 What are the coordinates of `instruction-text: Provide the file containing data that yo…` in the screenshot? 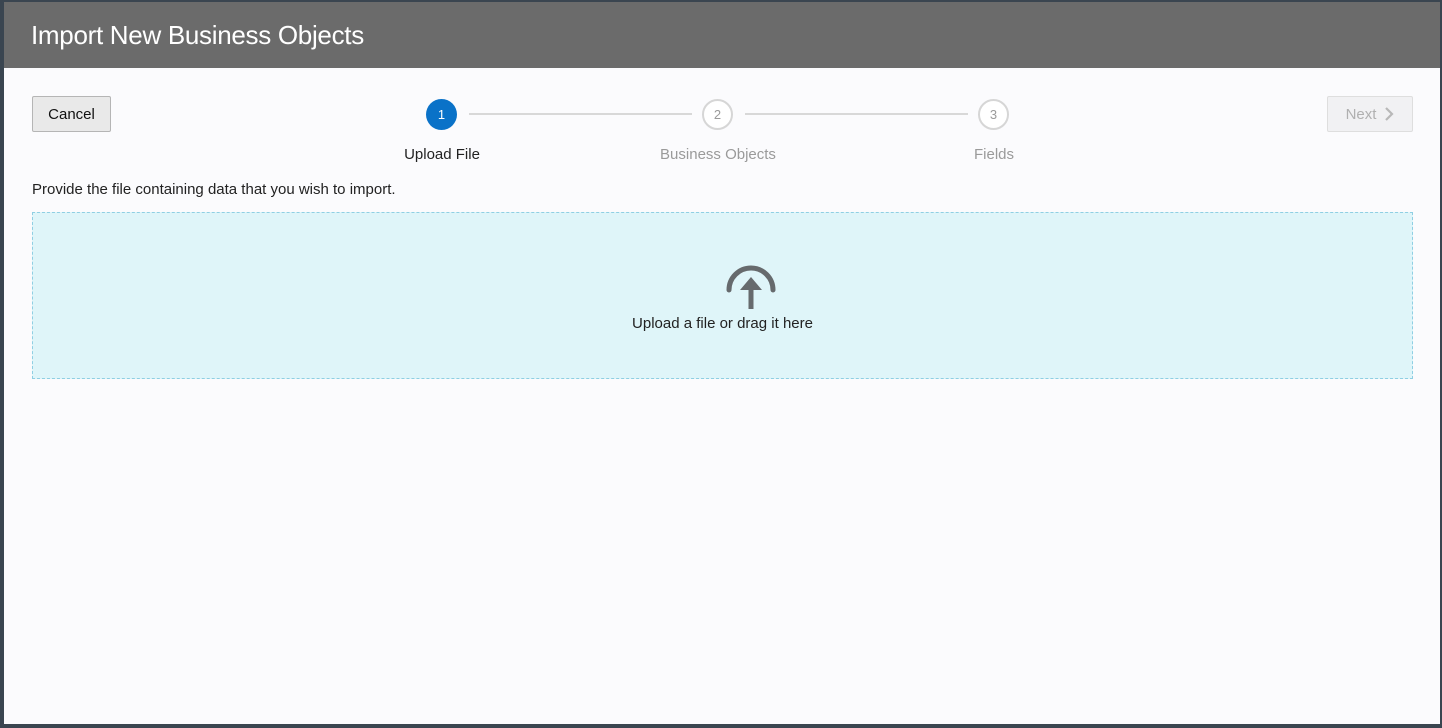 It's located at (214, 189).